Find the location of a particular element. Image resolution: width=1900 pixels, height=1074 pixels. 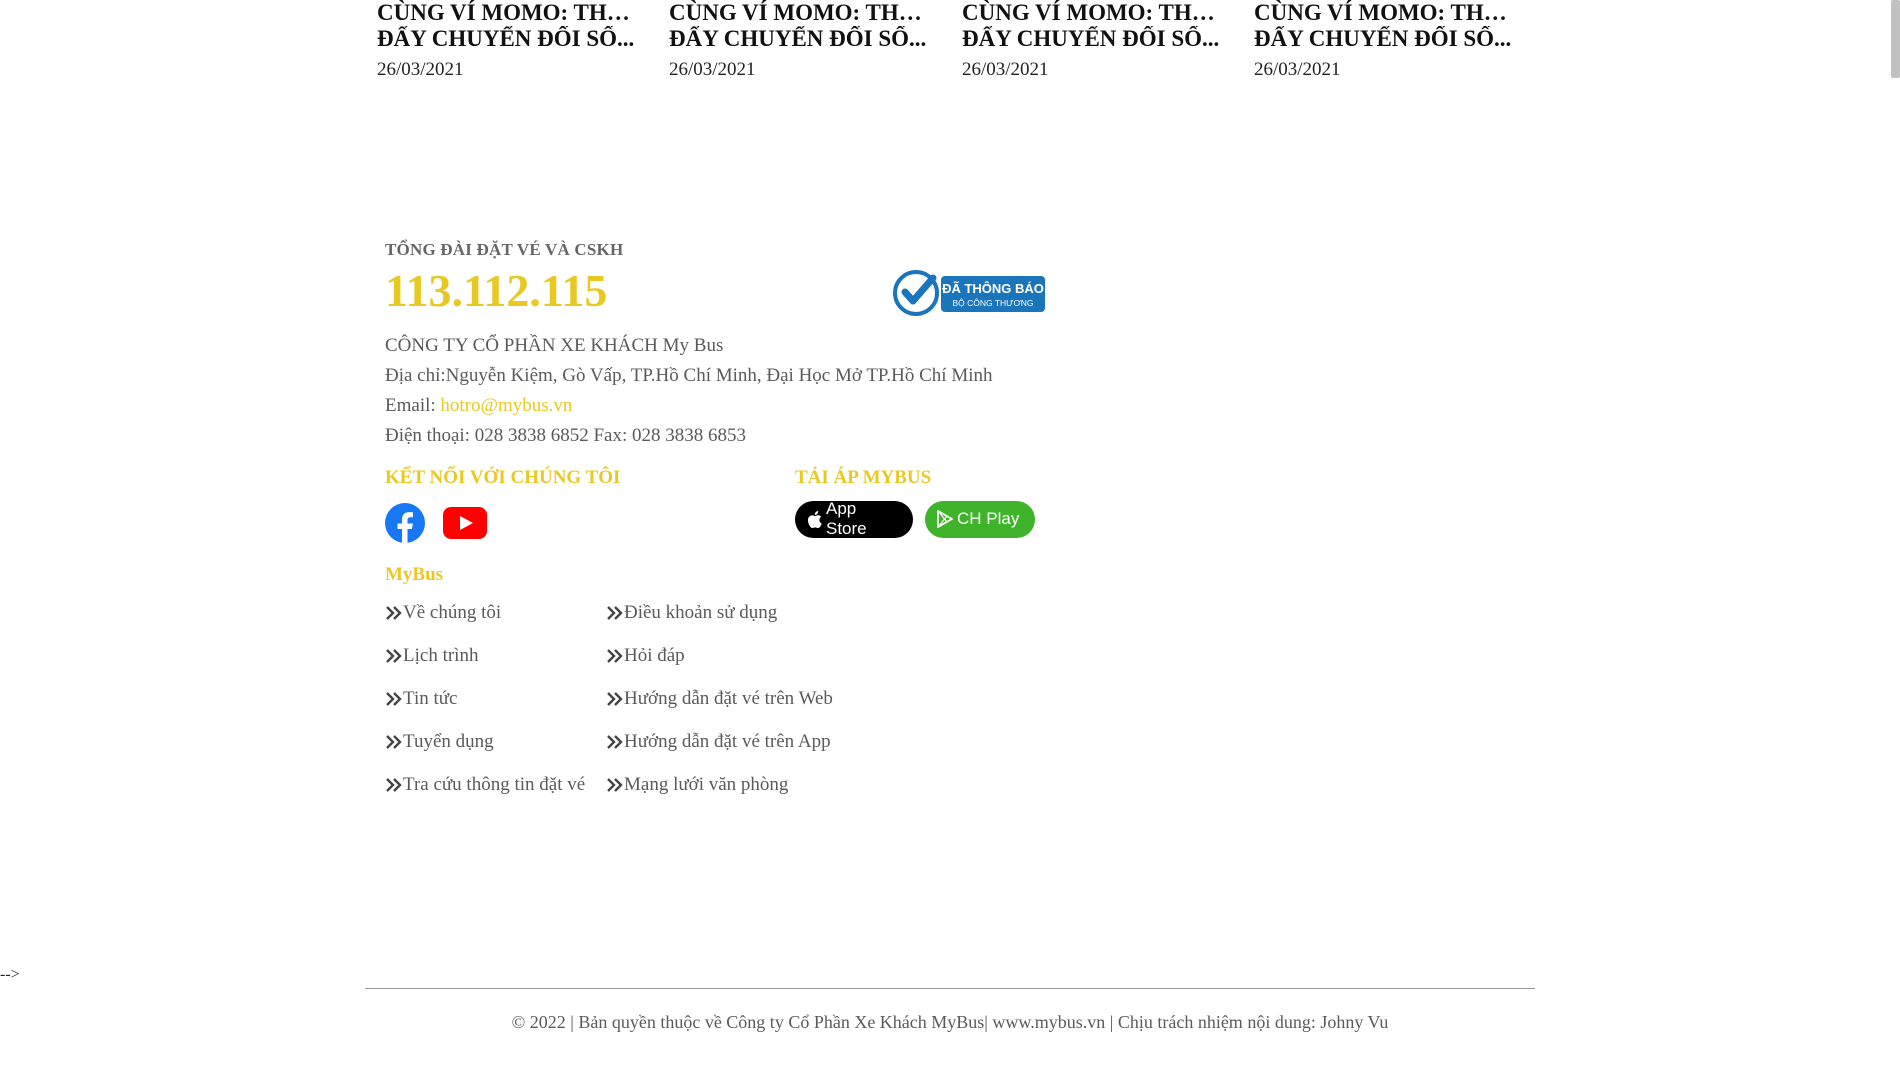

footer-link: Mạng lưới văn phòng is located at coordinates (719, 785).